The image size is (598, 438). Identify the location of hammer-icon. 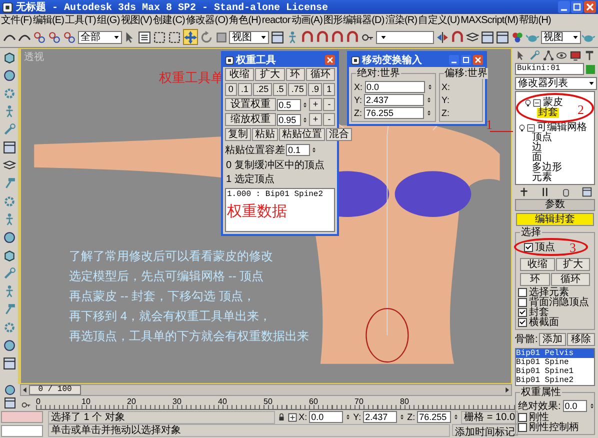
(589, 55).